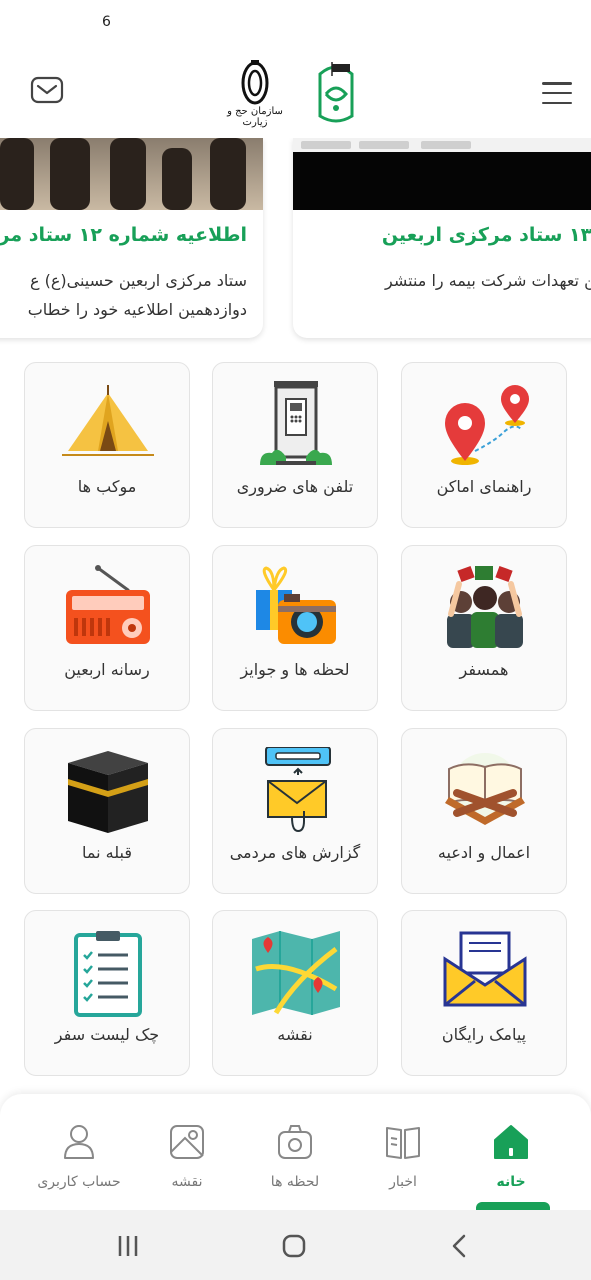 The image size is (591, 1280). I want to click on nav-active-indicator, so click(513, 1206).